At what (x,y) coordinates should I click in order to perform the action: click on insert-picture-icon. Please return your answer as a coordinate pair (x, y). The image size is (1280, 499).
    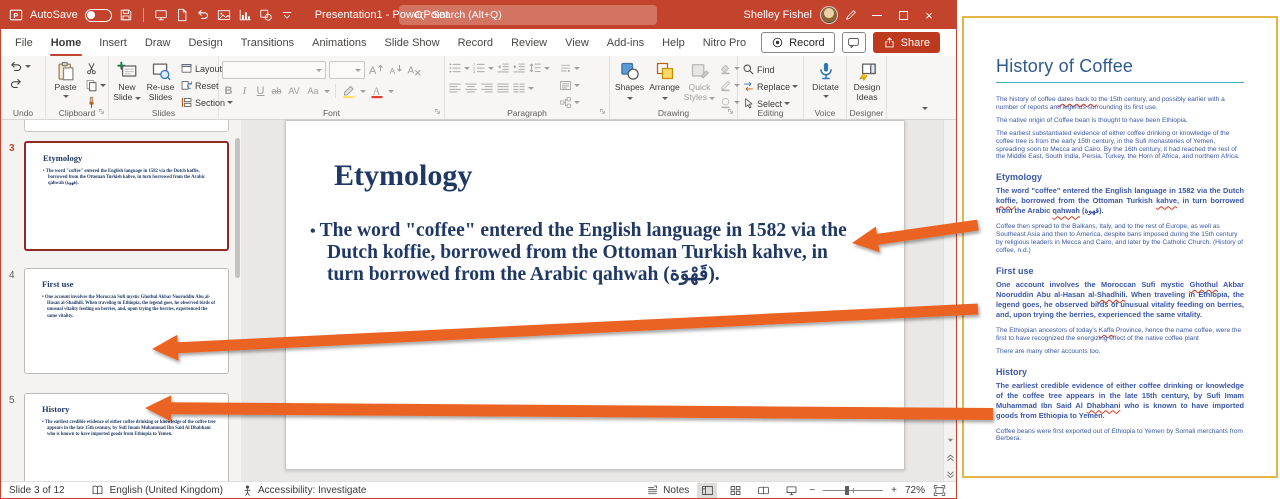
    Looking at the image, I should click on (224, 15).